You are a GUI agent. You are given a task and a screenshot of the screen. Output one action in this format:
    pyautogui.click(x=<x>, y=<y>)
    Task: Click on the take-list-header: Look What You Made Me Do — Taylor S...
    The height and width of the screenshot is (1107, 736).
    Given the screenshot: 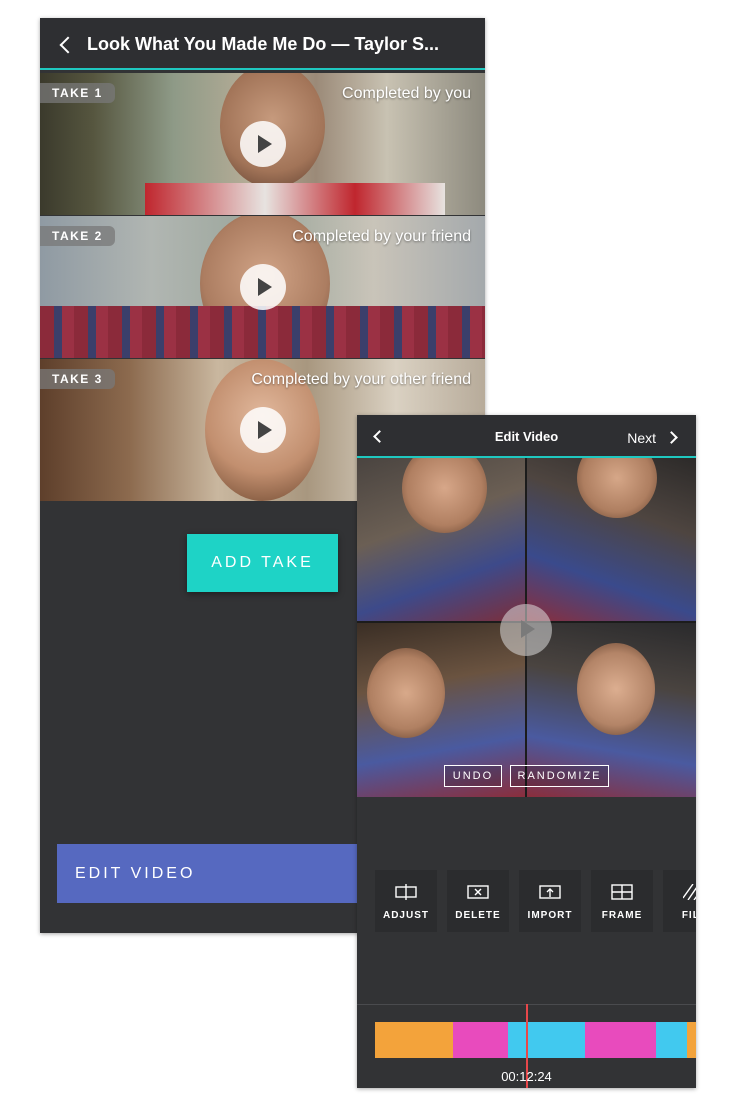 What is the action you would take?
    pyautogui.click(x=262, y=44)
    